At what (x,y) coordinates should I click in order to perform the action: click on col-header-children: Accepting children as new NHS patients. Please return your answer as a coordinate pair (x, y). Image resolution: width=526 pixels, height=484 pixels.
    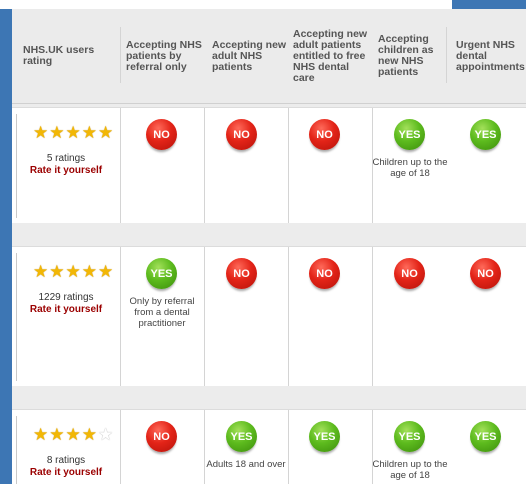
    Looking at the image, I should click on (406, 55).